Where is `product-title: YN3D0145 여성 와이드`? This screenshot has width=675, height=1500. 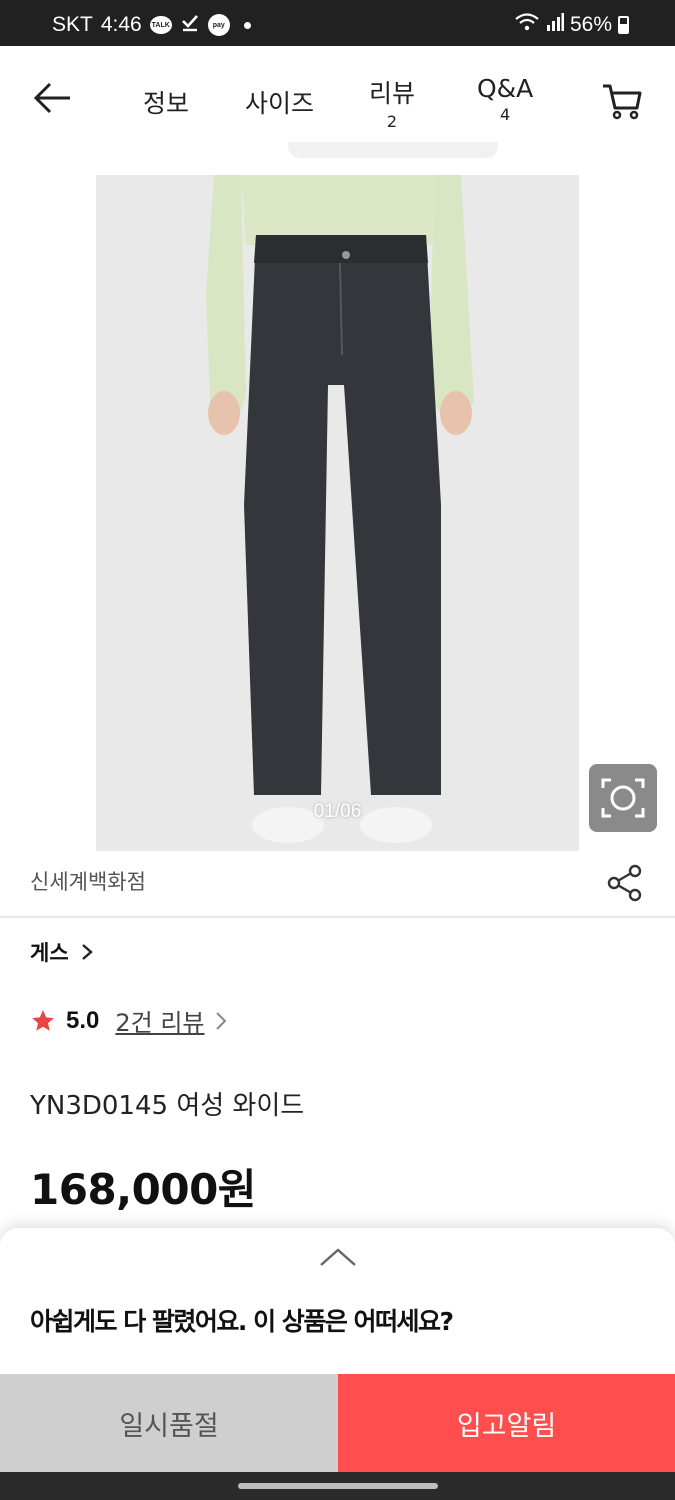 product-title: YN3D0145 여성 와이드 is located at coordinates (167, 1106).